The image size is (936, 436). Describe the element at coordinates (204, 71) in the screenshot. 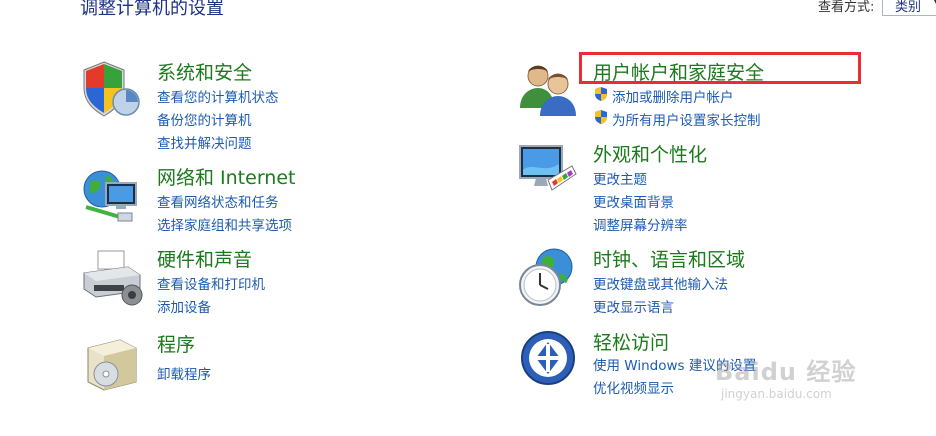

I see `category-title: 系统和安全` at that location.